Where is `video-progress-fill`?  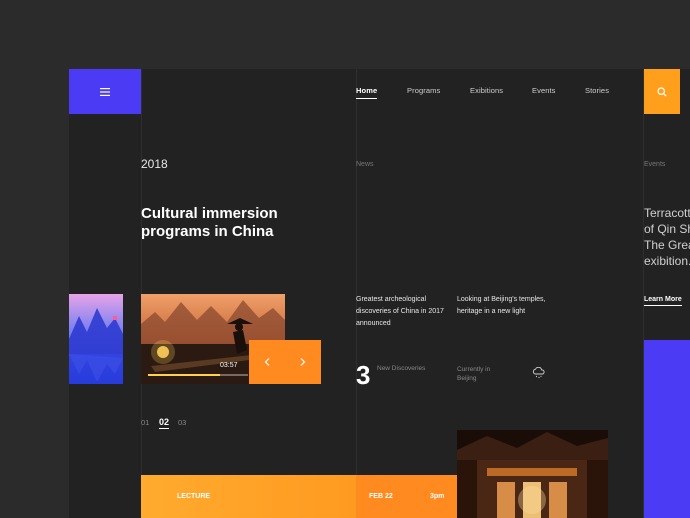
video-progress-fill is located at coordinates (184, 375).